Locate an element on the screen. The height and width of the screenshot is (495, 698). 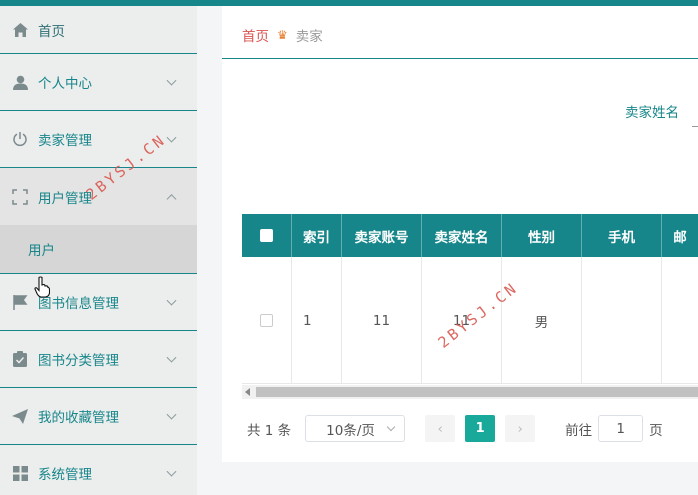
sidebar-item-home: 首页 is located at coordinates (98, 30).